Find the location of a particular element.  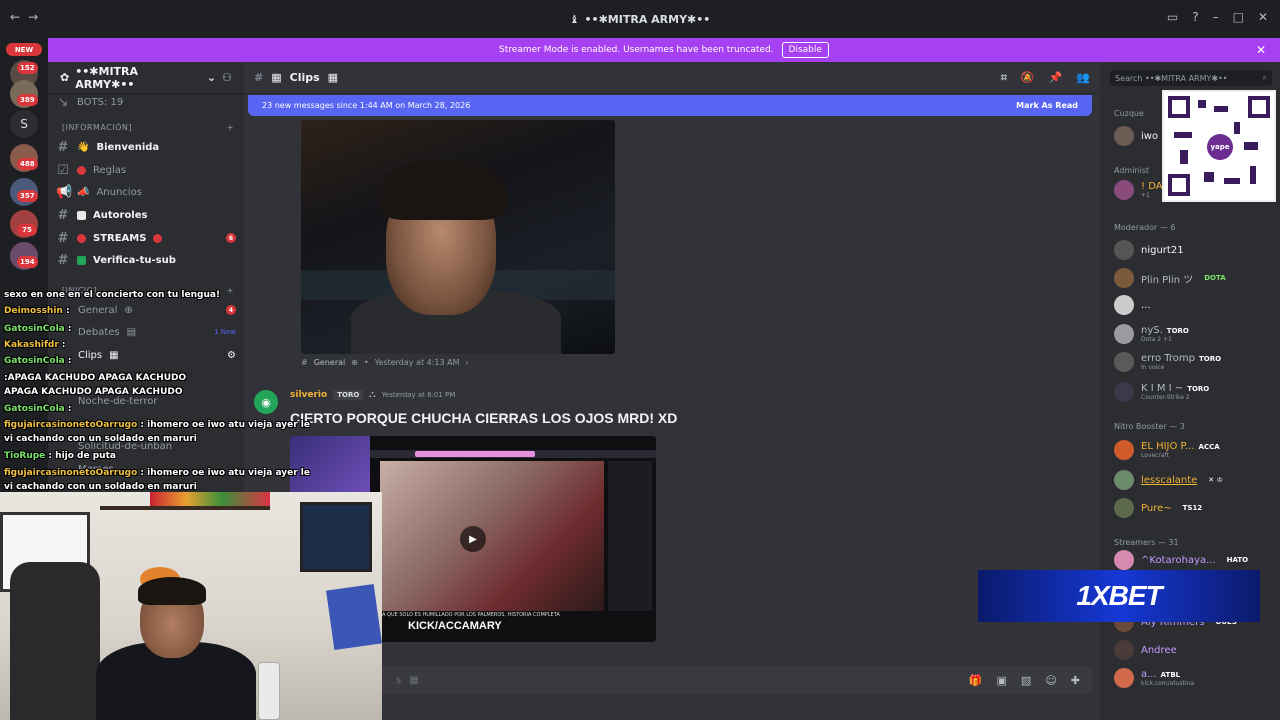

mark-as-read-button: Mark As Read is located at coordinates (1047, 105).